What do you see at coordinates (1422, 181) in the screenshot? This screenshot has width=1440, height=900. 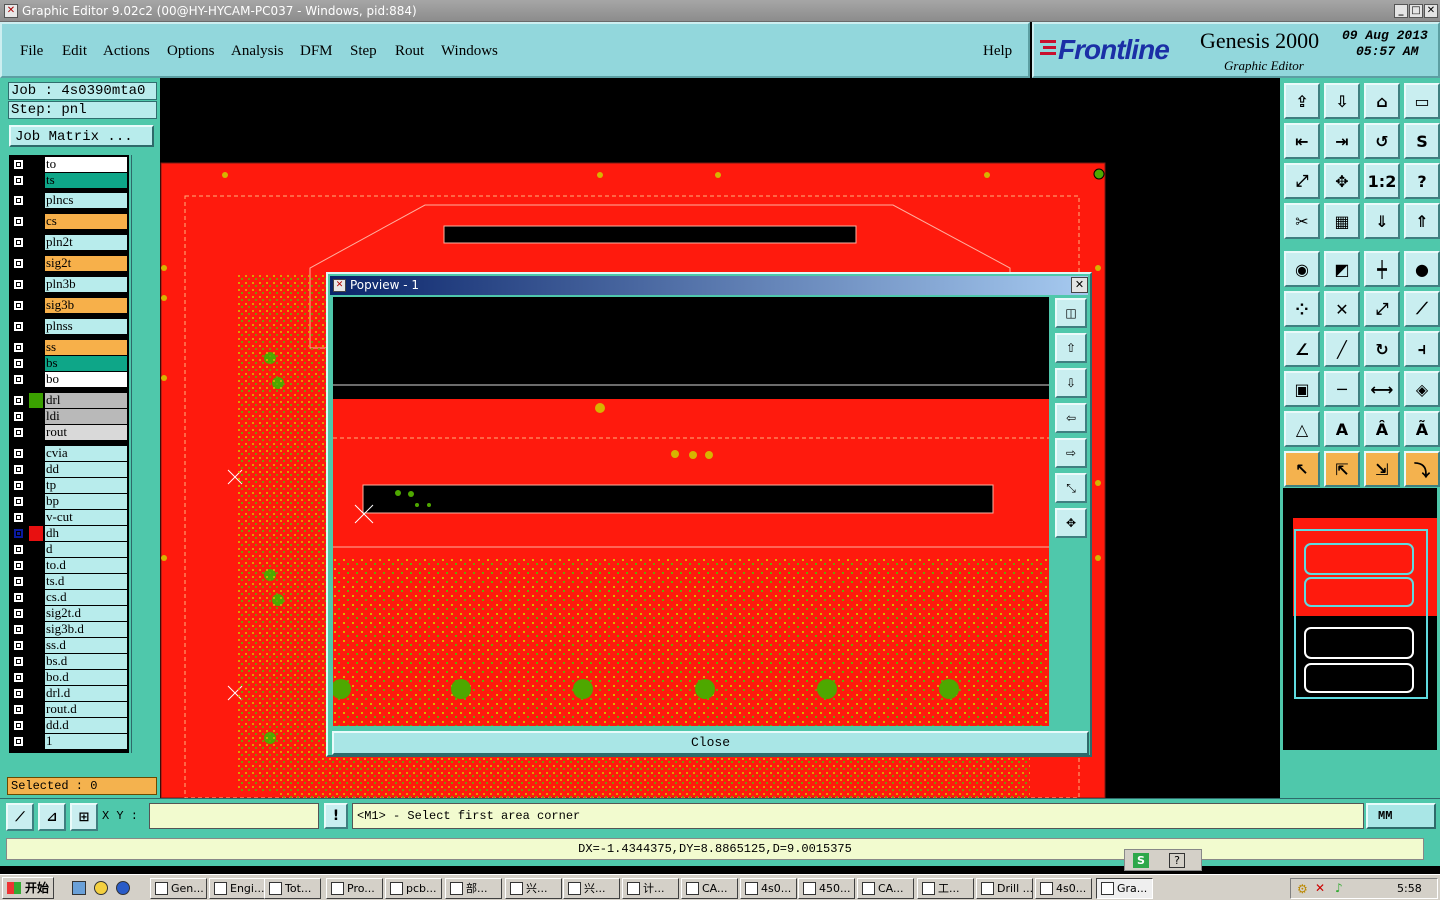 I see `help-icon: ?` at bounding box center [1422, 181].